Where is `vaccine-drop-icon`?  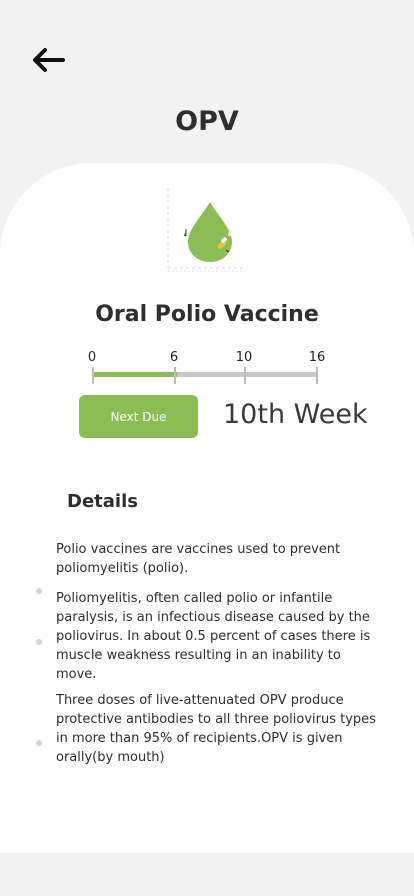 vaccine-drop-icon is located at coordinates (206, 230).